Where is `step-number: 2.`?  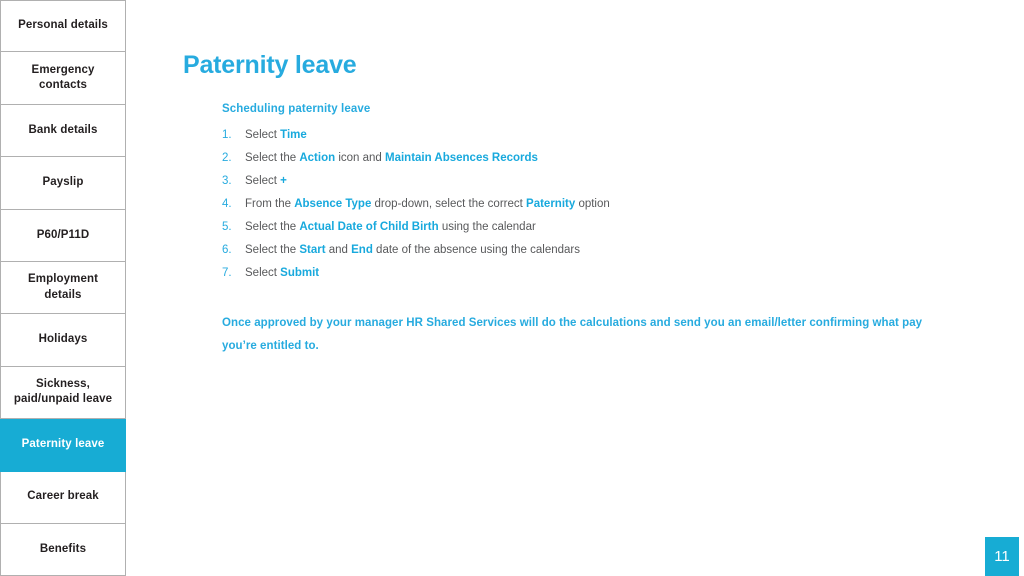
step-number: 2. is located at coordinates (227, 158).